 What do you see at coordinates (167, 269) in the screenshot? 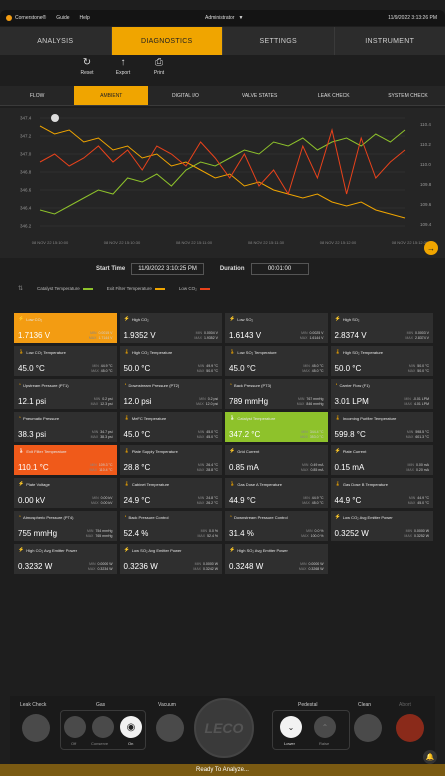
I see `start-time-field: 11/9/2022 3:10:25 PM` at bounding box center [167, 269].